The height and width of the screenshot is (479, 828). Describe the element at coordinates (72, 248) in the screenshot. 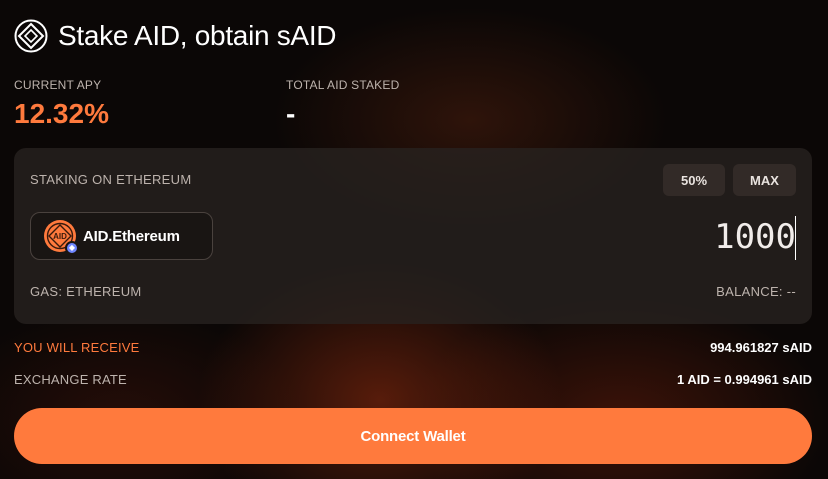

I see `ethereum-icon: ◆` at that location.